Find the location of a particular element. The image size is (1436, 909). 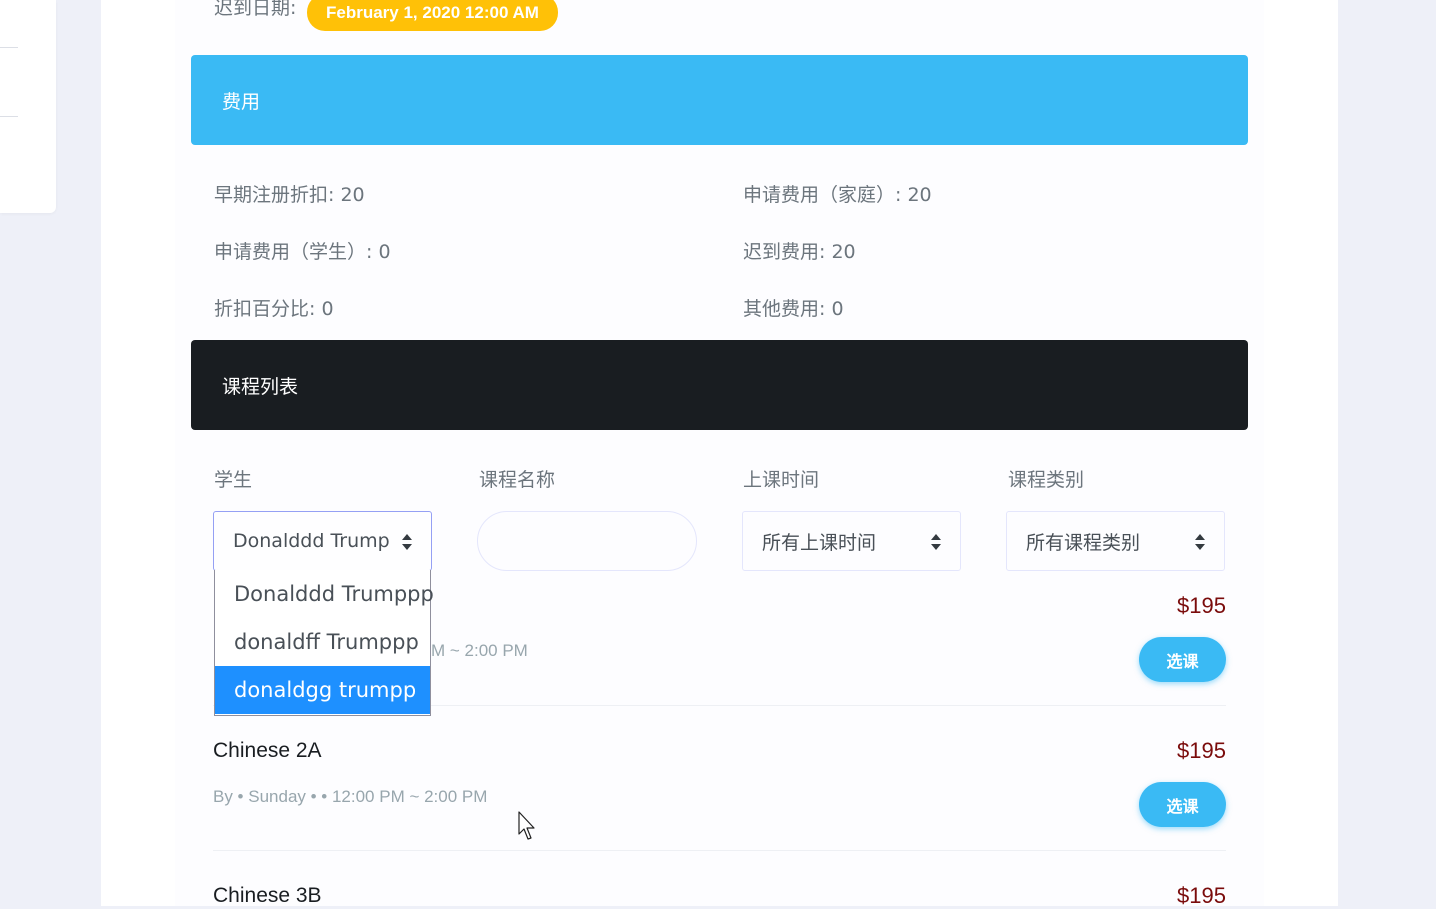

fees-header-title: 费用 is located at coordinates (241, 101).